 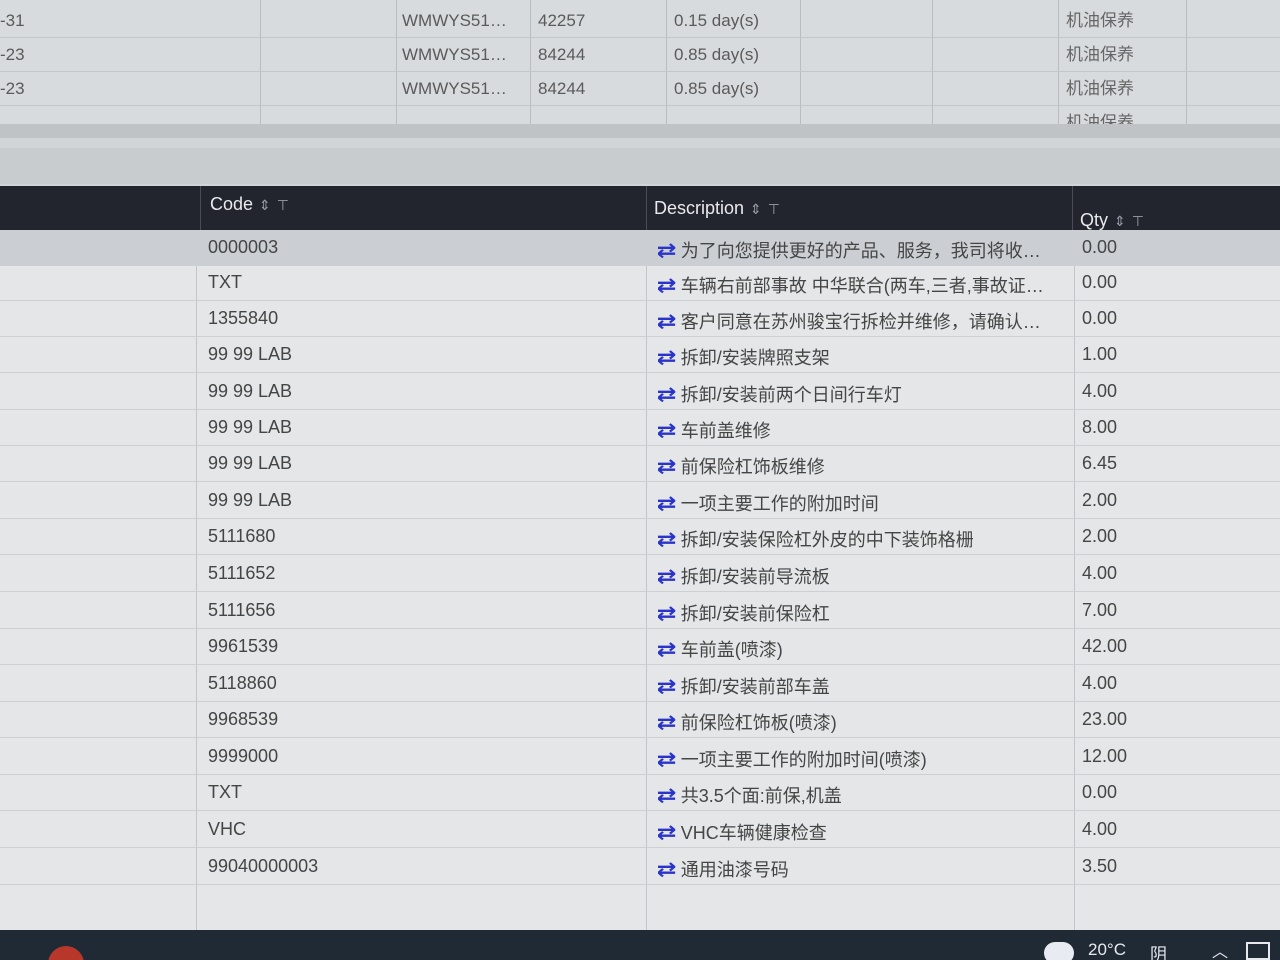 I want to click on item-code: 9961539, so click(x=243, y=646).